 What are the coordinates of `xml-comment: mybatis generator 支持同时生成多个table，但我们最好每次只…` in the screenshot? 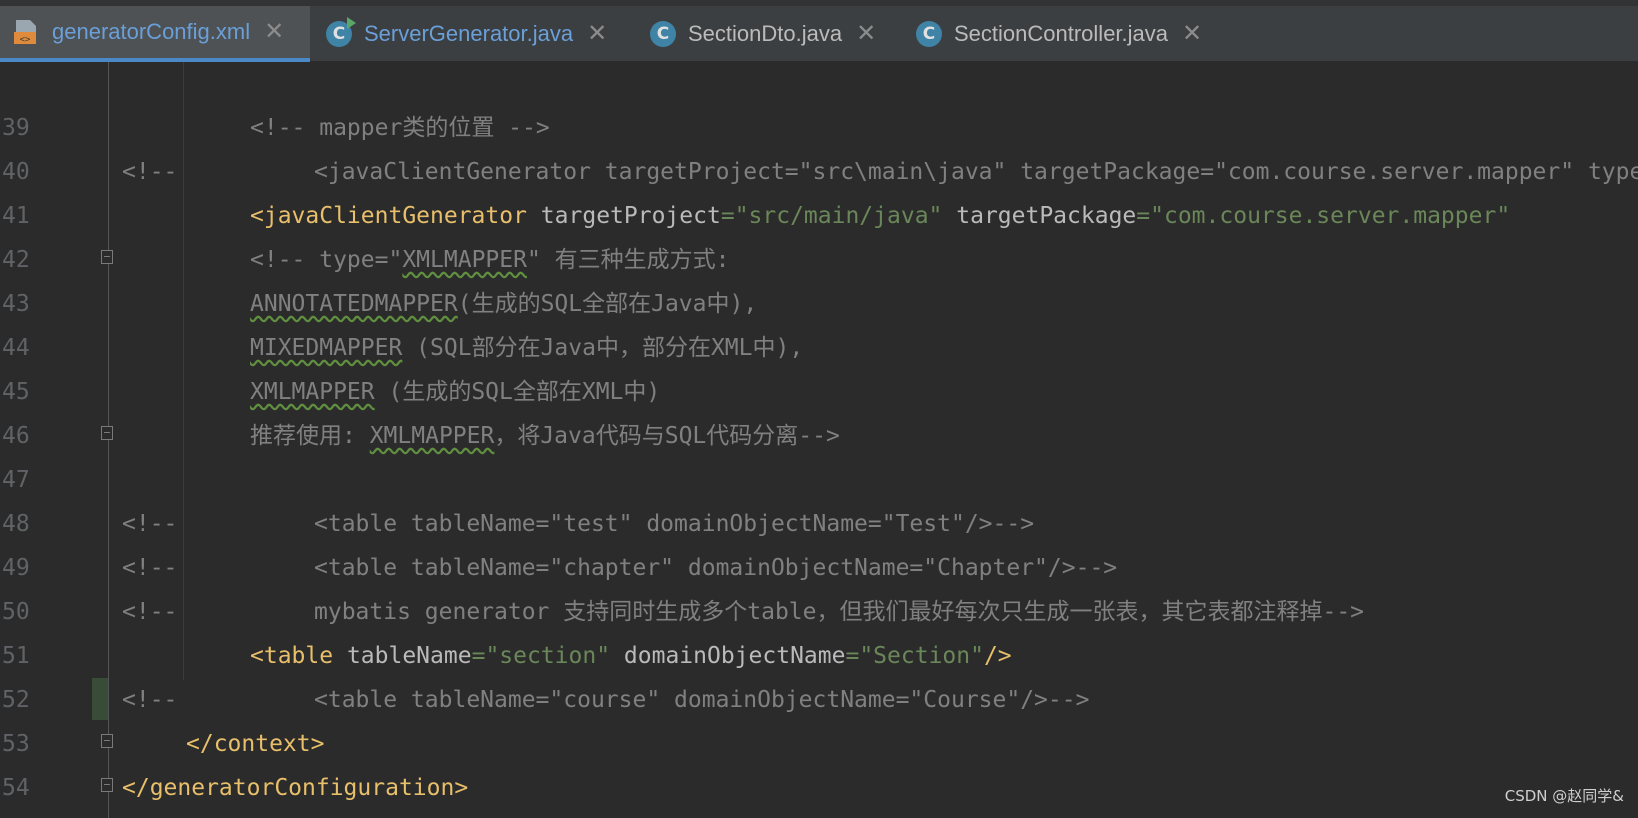 It's located at (839, 612).